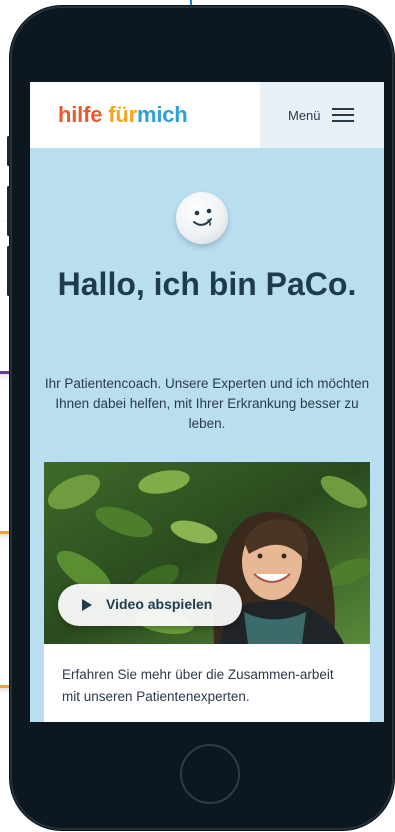 This screenshot has width=395, height=832. Describe the element at coordinates (80, 114) in the screenshot. I see `logo-part-hilfe: hilfe` at that location.